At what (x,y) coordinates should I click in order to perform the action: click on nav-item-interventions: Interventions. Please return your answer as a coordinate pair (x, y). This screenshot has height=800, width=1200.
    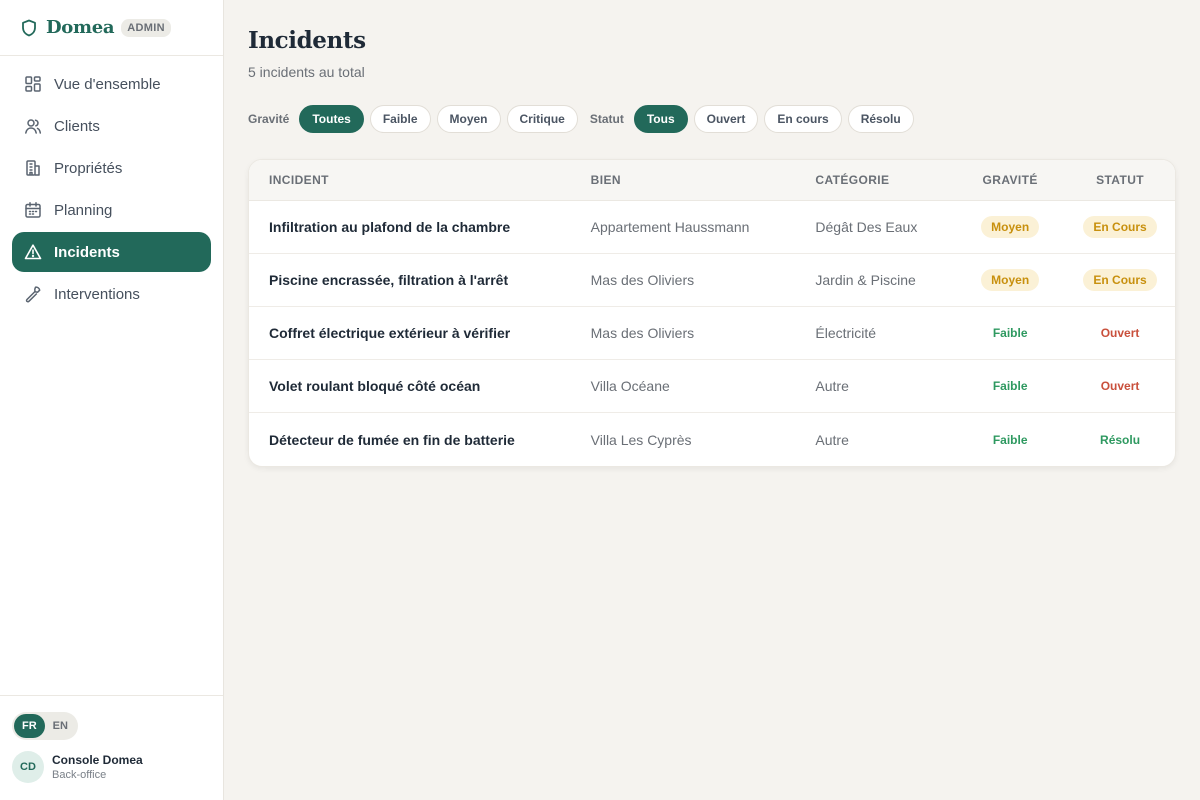
    Looking at the image, I should click on (111, 294).